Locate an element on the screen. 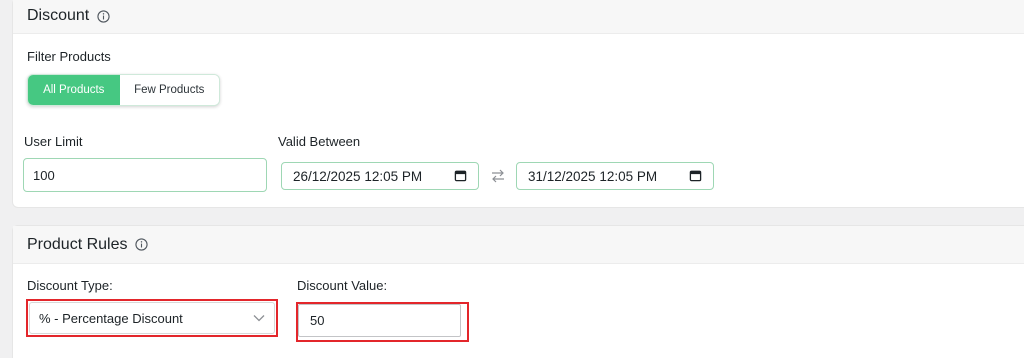  user-limit-label: User Limit is located at coordinates (53, 141).